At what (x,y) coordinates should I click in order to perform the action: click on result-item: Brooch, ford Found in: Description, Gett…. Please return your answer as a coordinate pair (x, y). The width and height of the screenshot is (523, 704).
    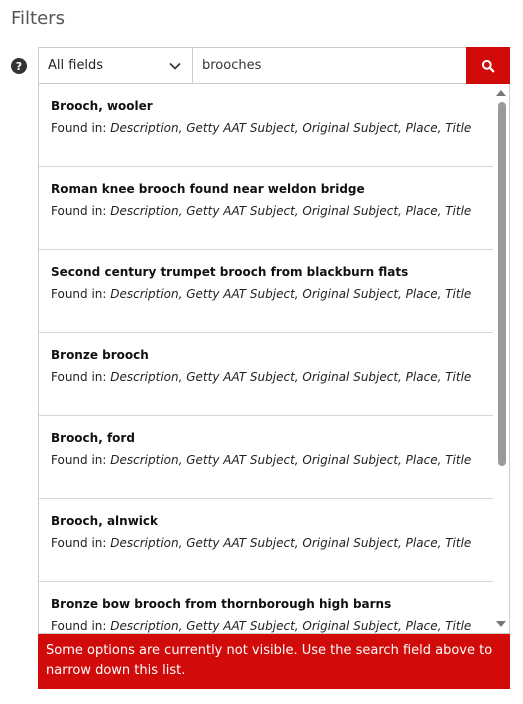
    Looking at the image, I should click on (267, 457).